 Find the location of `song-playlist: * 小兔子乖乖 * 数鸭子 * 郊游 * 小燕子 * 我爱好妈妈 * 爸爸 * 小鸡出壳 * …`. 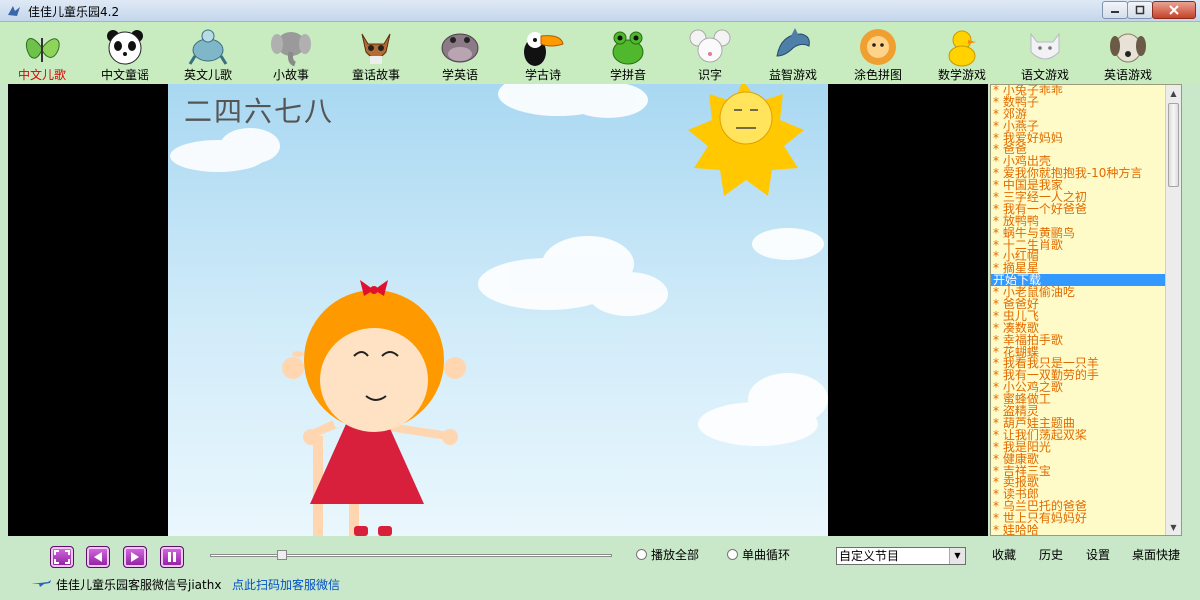

song-playlist: * 小兔子乖乖 * 数鸭子 * 郊游 * 小燕子 * 我爱好妈妈 * 爸爸 * 小鸡出壳 * … is located at coordinates (1086, 310).